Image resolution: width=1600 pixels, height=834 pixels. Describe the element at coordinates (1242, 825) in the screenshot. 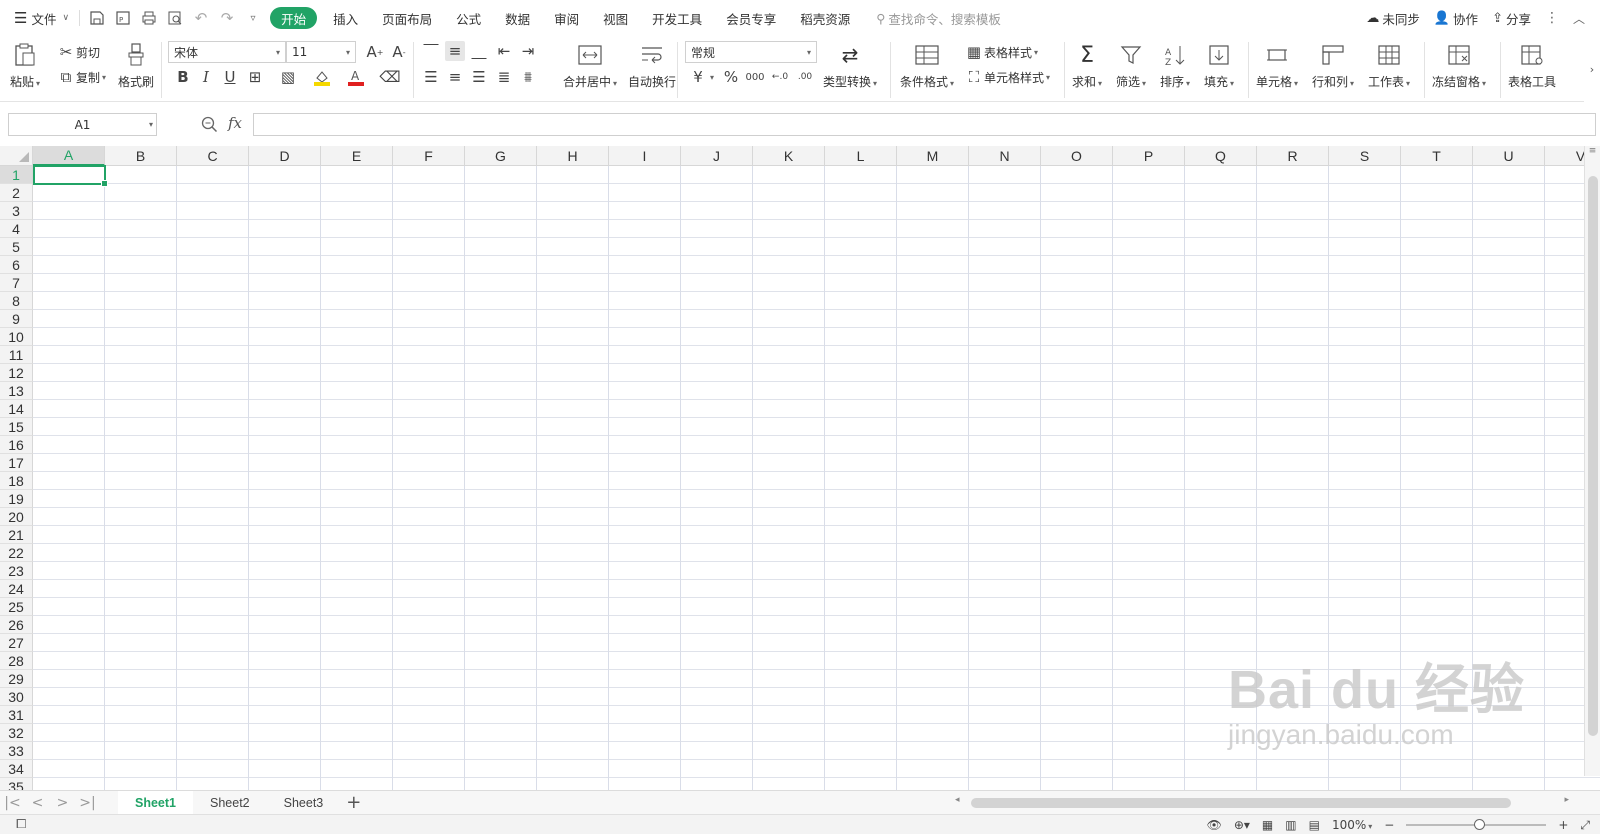

I see `language-icon: ⊕▾` at that location.